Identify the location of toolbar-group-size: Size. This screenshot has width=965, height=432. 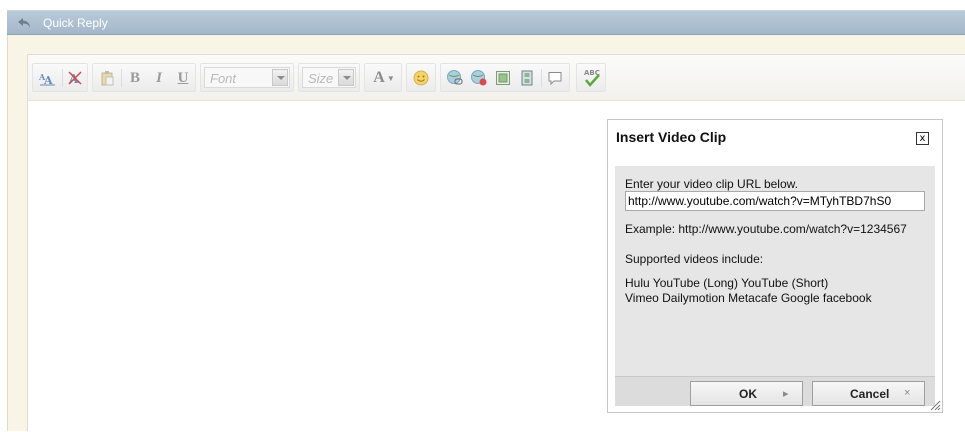
(329, 77).